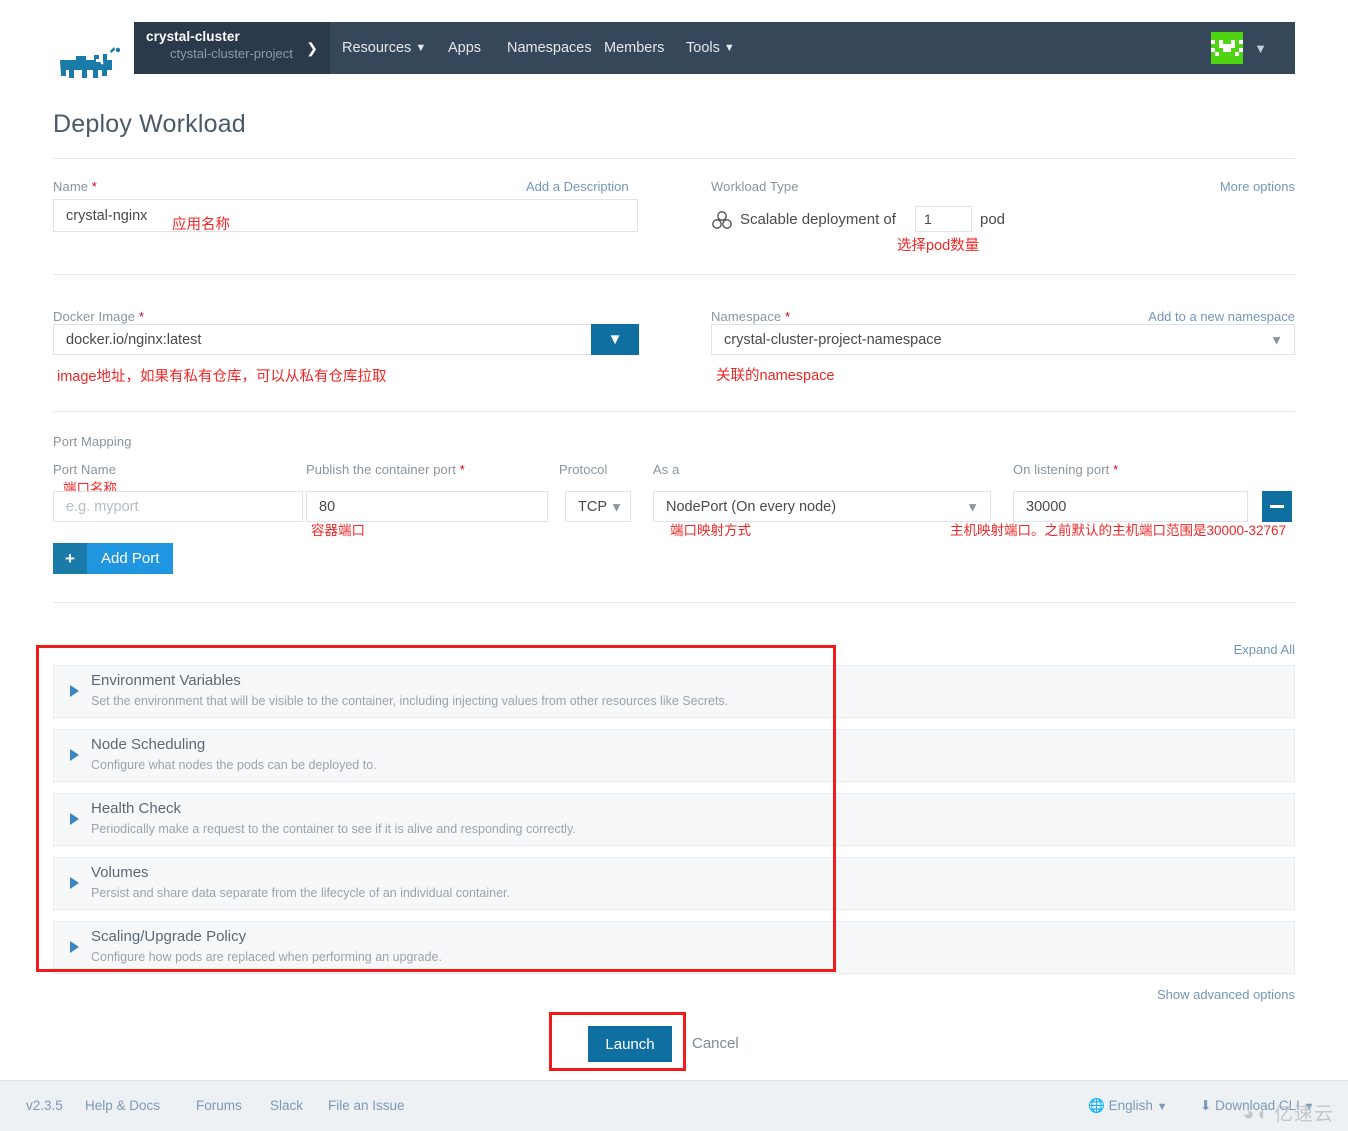  I want to click on project-name: ctystal-cluster-project, so click(231, 53).